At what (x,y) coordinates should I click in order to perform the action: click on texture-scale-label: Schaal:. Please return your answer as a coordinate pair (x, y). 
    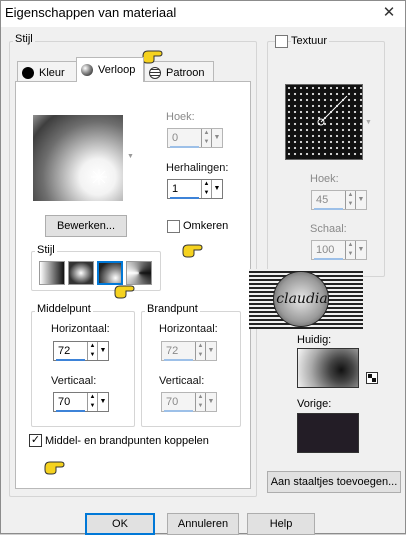
    Looking at the image, I should click on (328, 229).